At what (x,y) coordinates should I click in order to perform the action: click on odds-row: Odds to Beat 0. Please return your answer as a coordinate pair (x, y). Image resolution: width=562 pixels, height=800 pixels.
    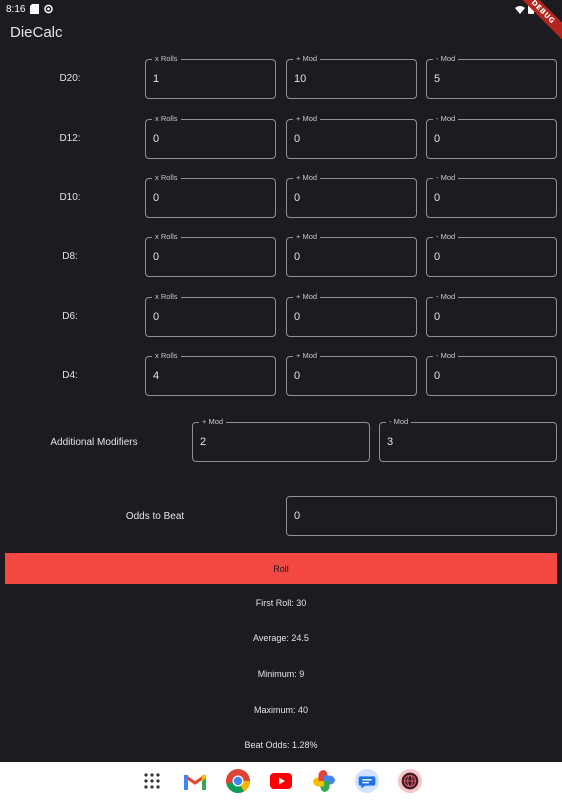
    Looking at the image, I should click on (281, 517).